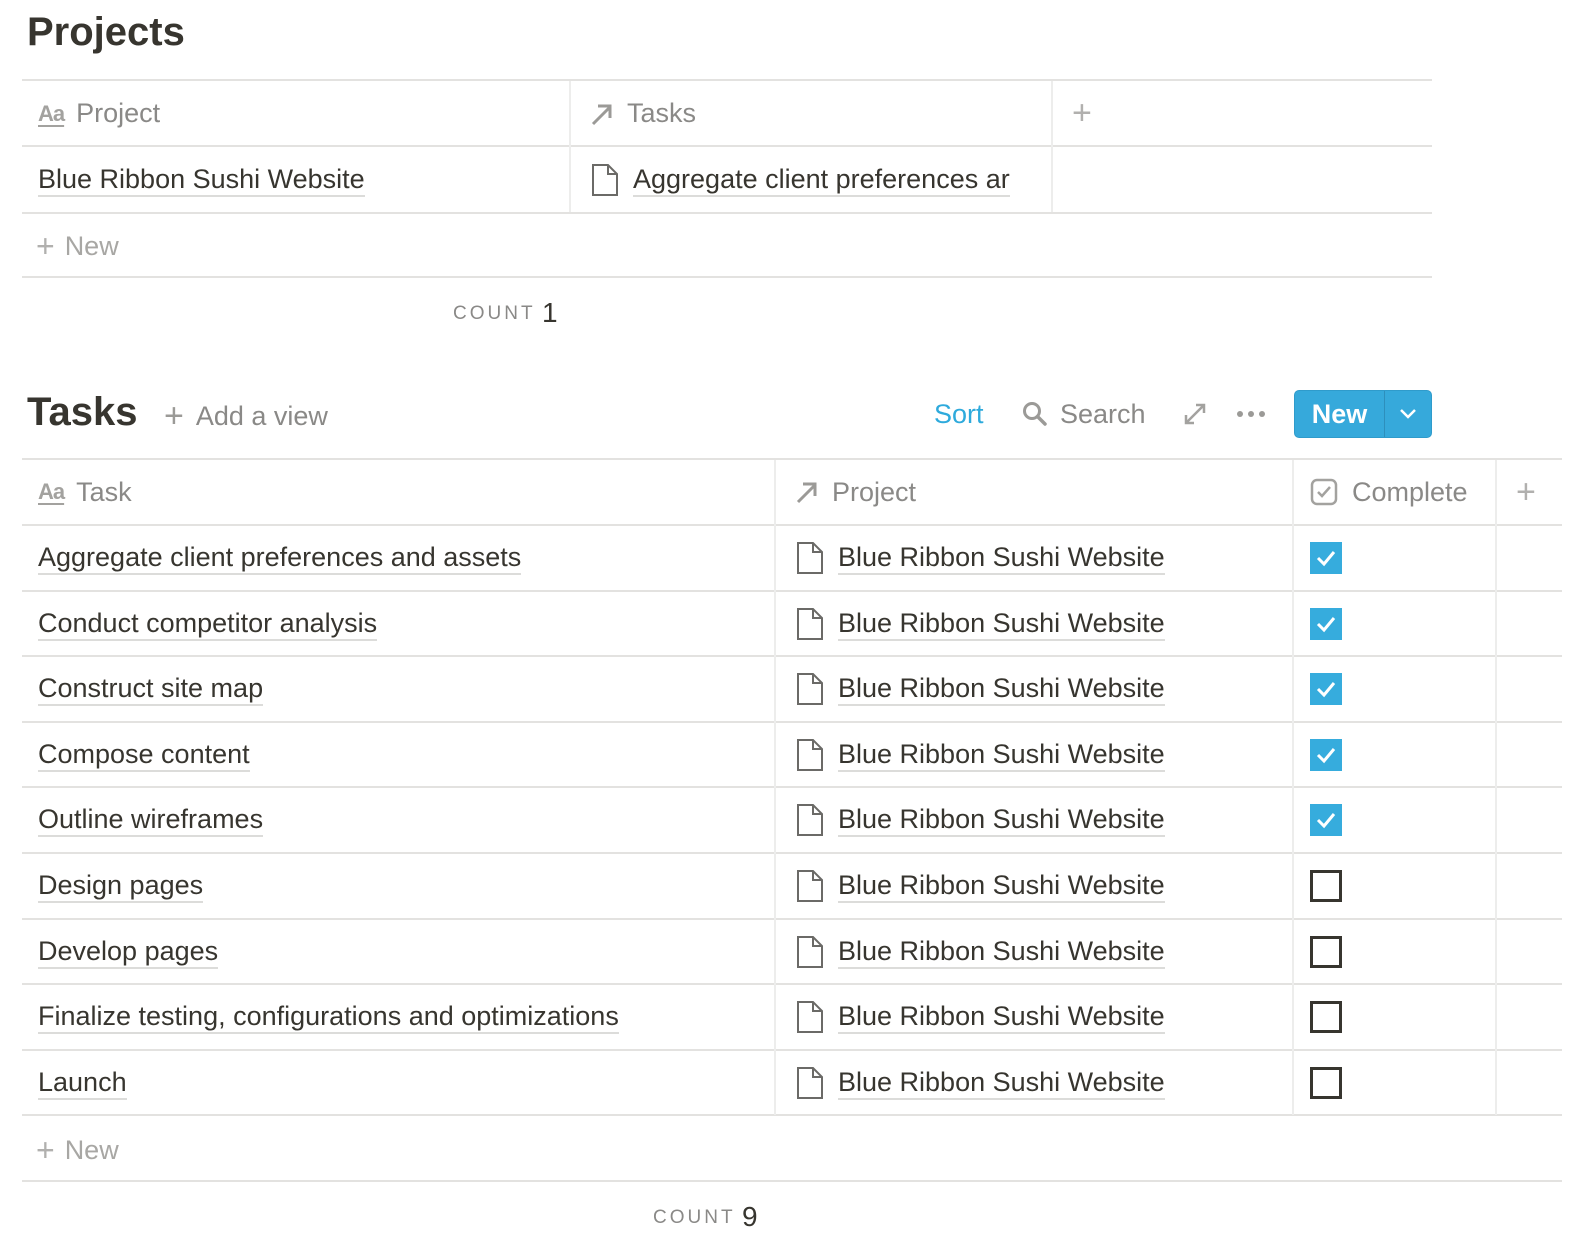 The height and width of the screenshot is (1246, 1575). What do you see at coordinates (151, 820) in the screenshot?
I see `task-title: Outline wireframes` at bounding box center [151, 820].